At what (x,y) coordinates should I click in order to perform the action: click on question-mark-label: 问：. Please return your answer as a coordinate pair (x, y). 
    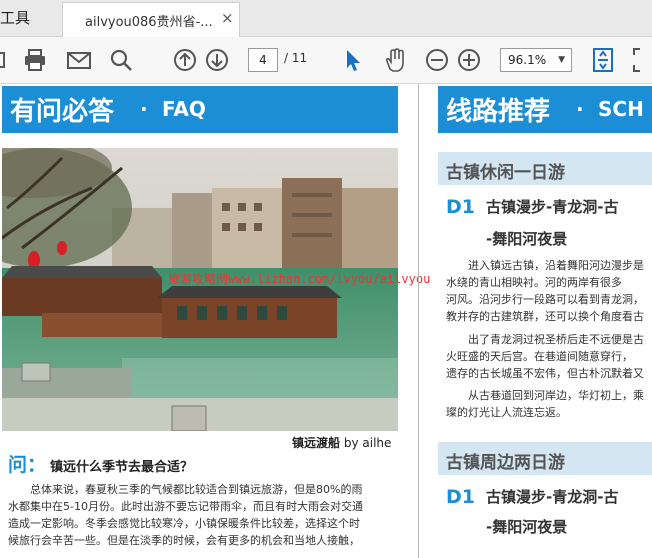
    Looking at the image, I should click on (27, 465).